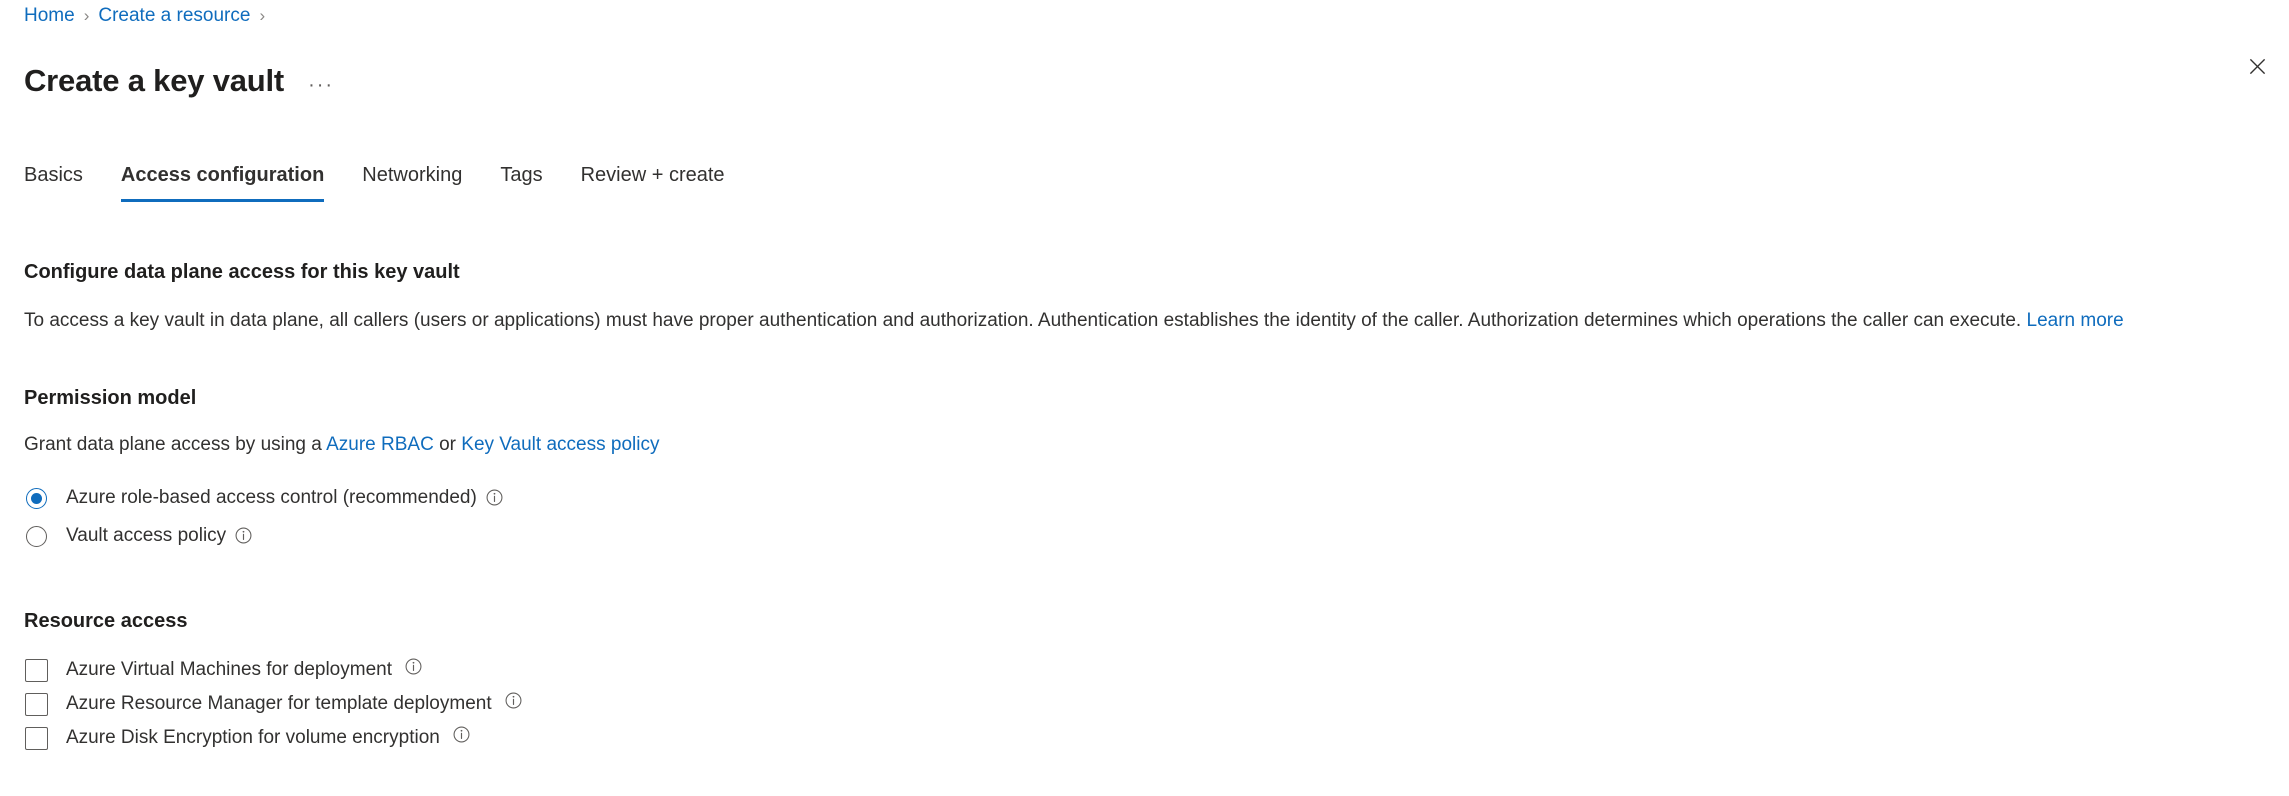 The height and width of the screenshot is (796, 2289). I want to click on ellipsis-icon: ···, so click(321, 86).